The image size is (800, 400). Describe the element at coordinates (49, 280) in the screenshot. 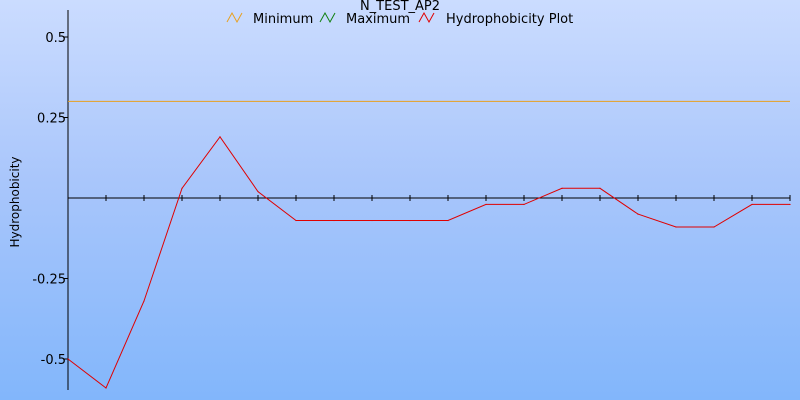

I see `y-tick-label: -0.25` at that location.